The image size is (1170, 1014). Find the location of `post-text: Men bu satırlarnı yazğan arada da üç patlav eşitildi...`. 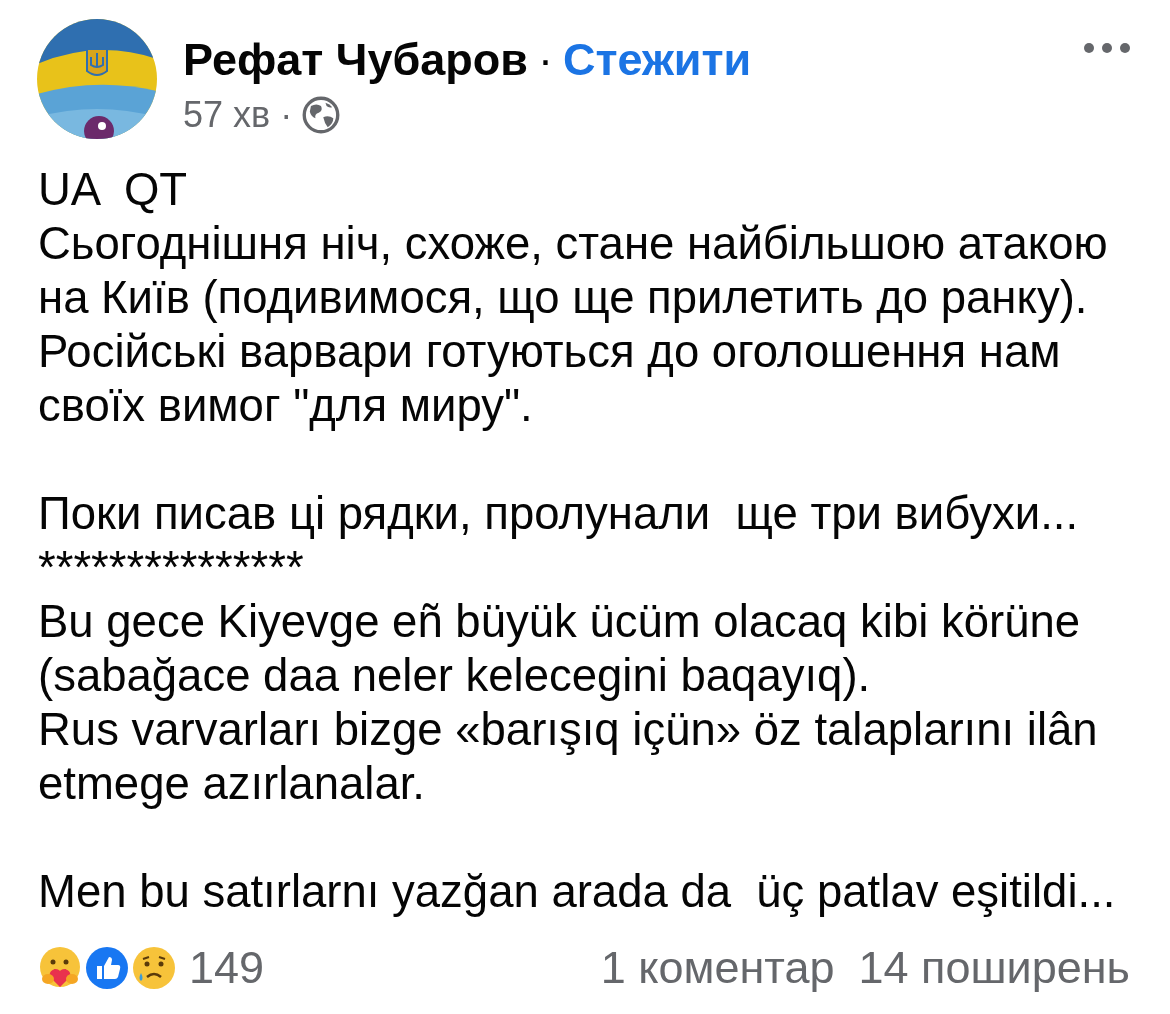

post-text: Men bu satırlarnı yazğan arada da üç patlav eşitildi... is located at coordinates (577, 892).